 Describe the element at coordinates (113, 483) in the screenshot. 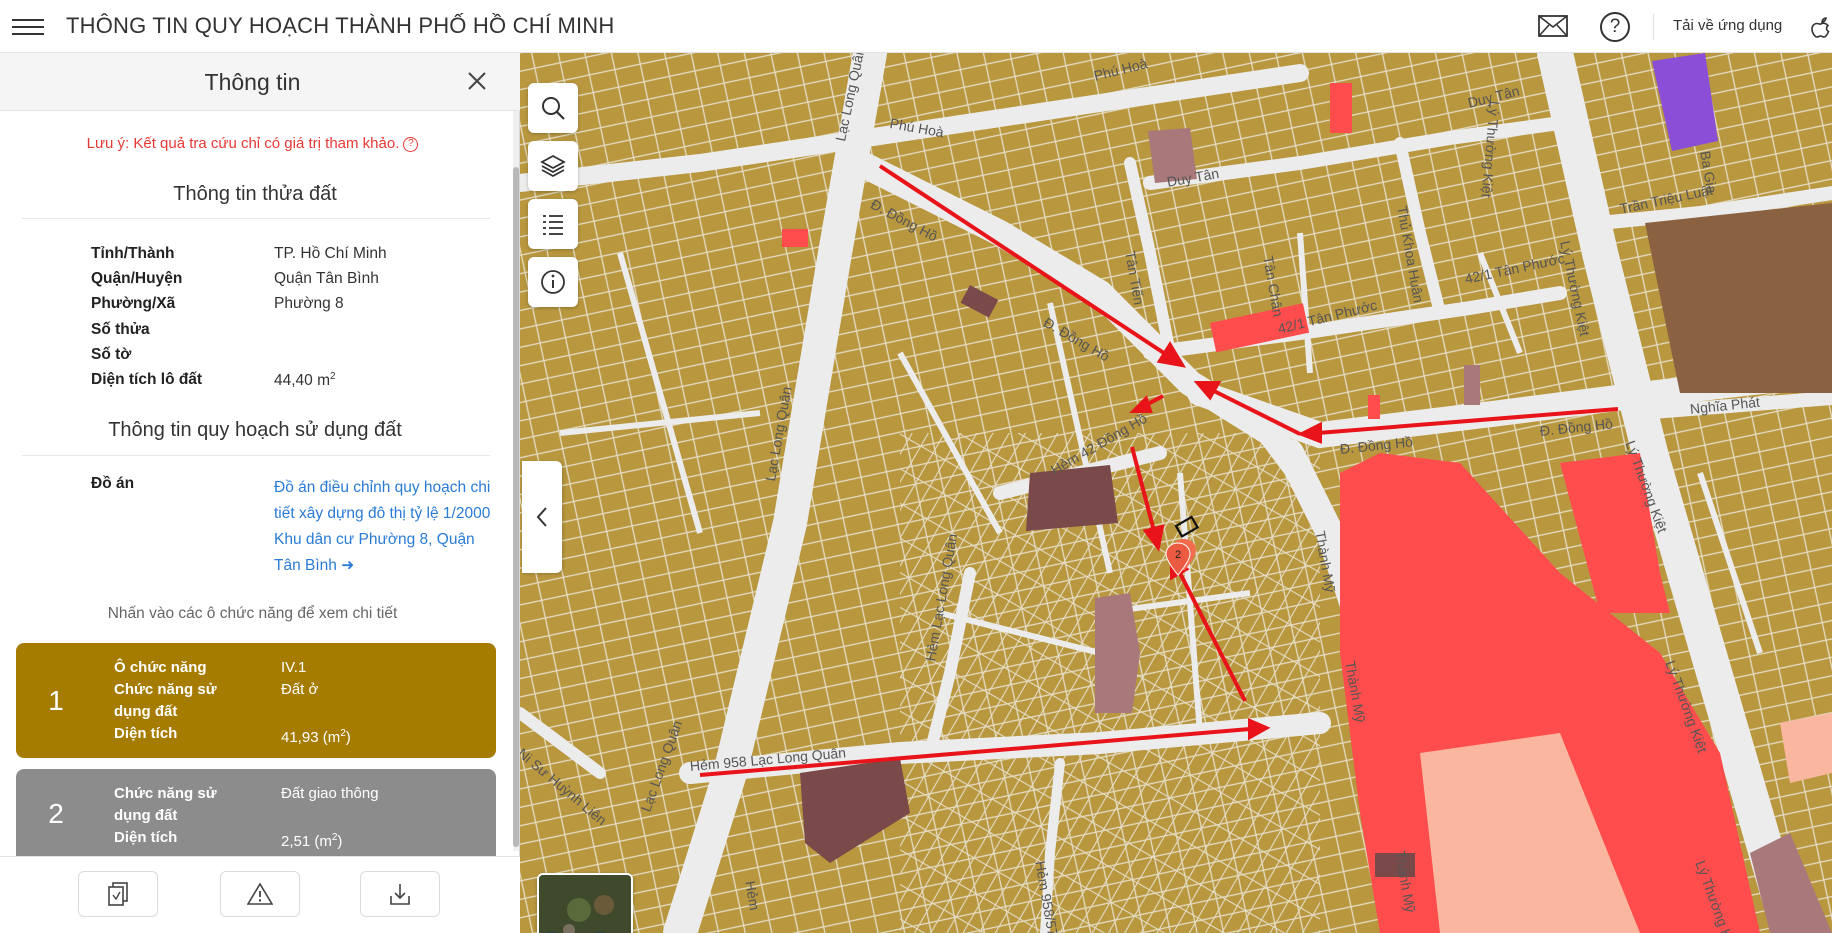

I see `plan-label: Đồ án` at that location.